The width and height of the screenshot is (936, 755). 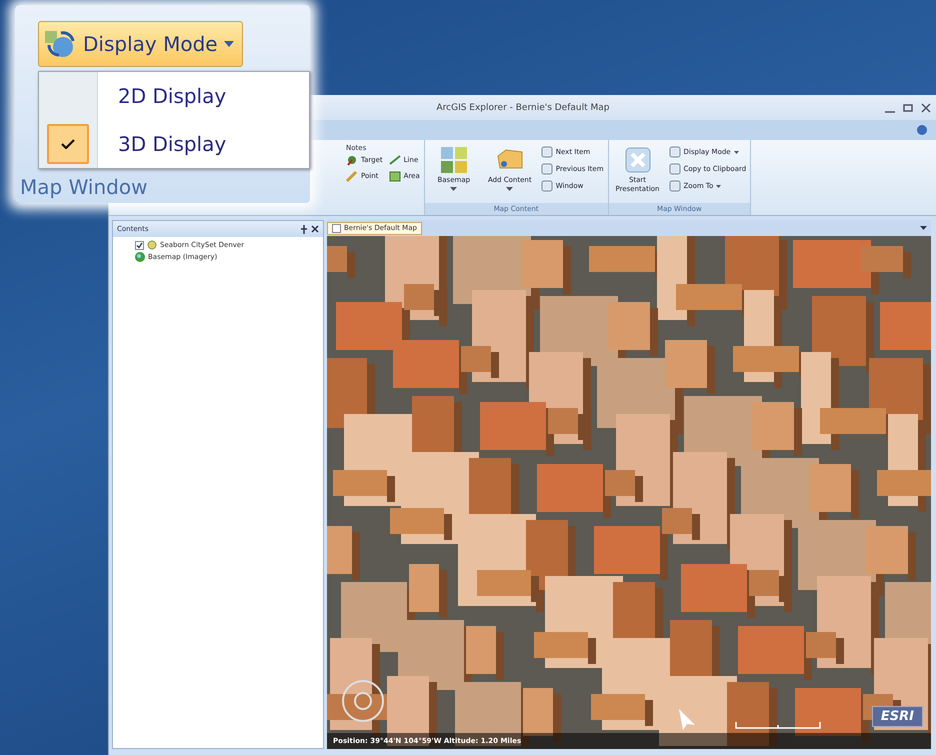 What do you see at coordinates (454, 160) in the screenshot?
I see `grid-icon` at bounding box center [454, 160].